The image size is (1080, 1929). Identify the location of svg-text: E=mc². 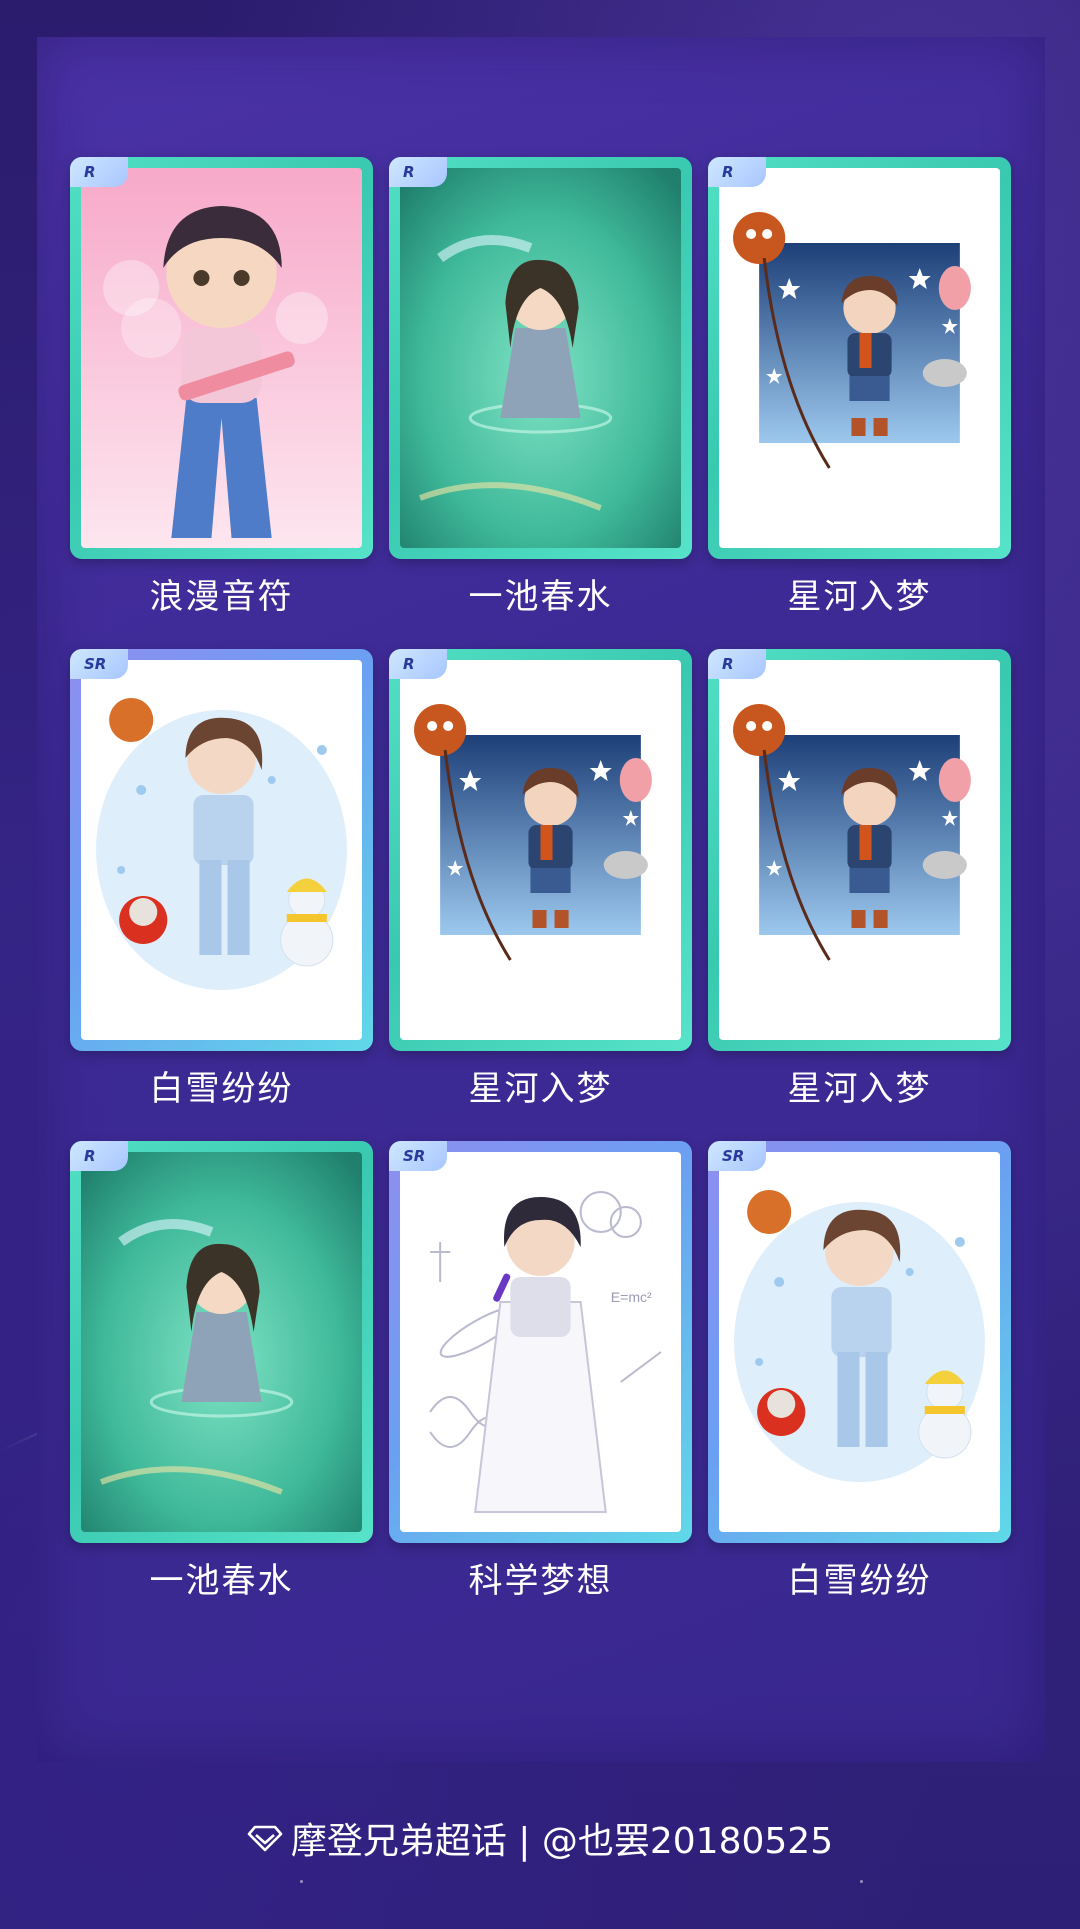
(631, 1297).